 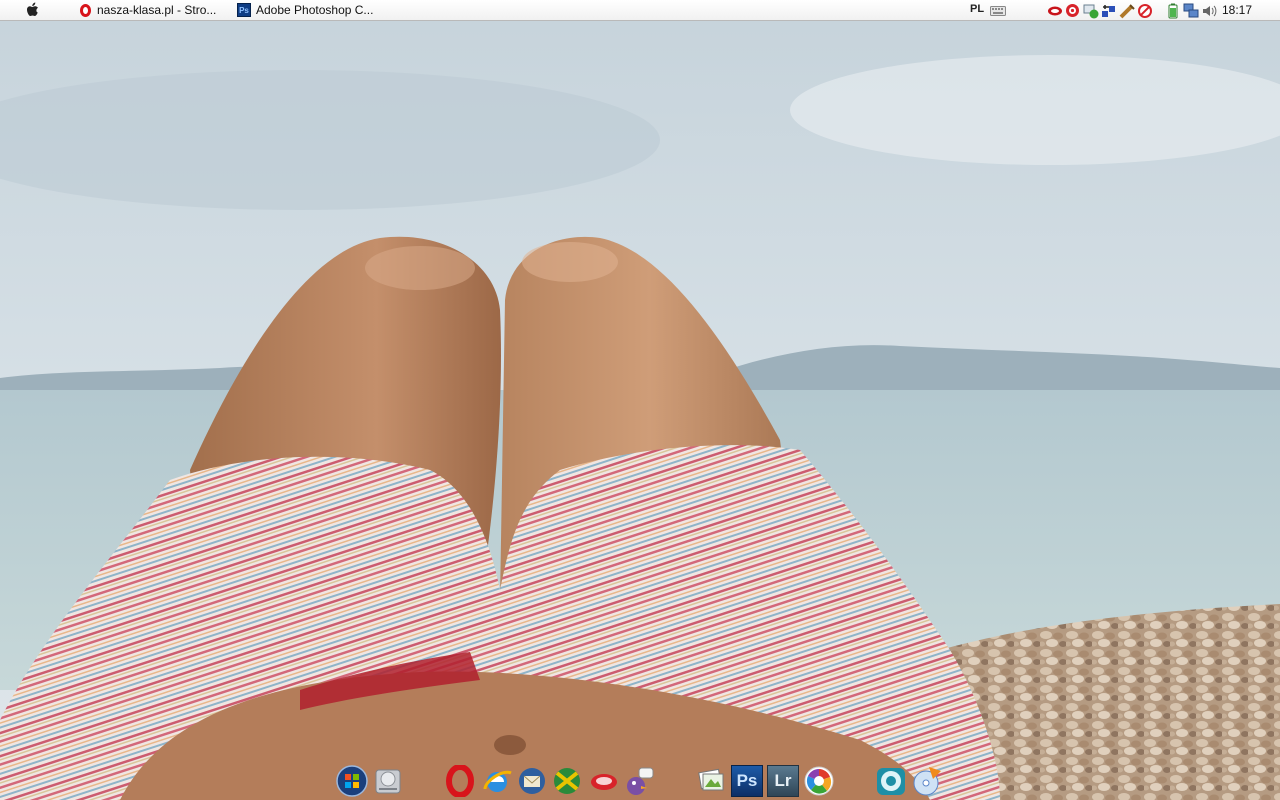 What do you see at coordinates (998, 10) in the screenshot?
I see `keyboard-icon` at bounding box center [998, 10].